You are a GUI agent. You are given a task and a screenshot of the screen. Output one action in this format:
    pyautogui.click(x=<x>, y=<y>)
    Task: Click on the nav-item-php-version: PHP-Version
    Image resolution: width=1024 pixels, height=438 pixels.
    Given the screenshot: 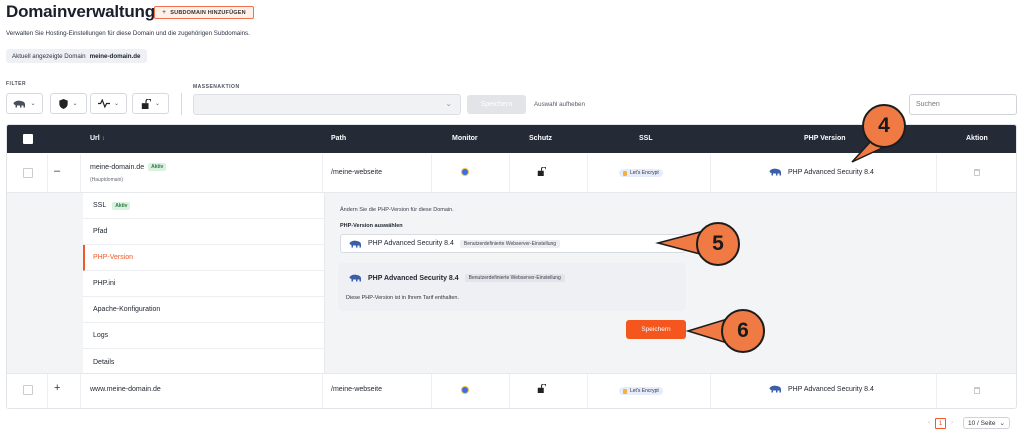 What is the action you would take?
    pyautogui.click(x=203, y=258)
    